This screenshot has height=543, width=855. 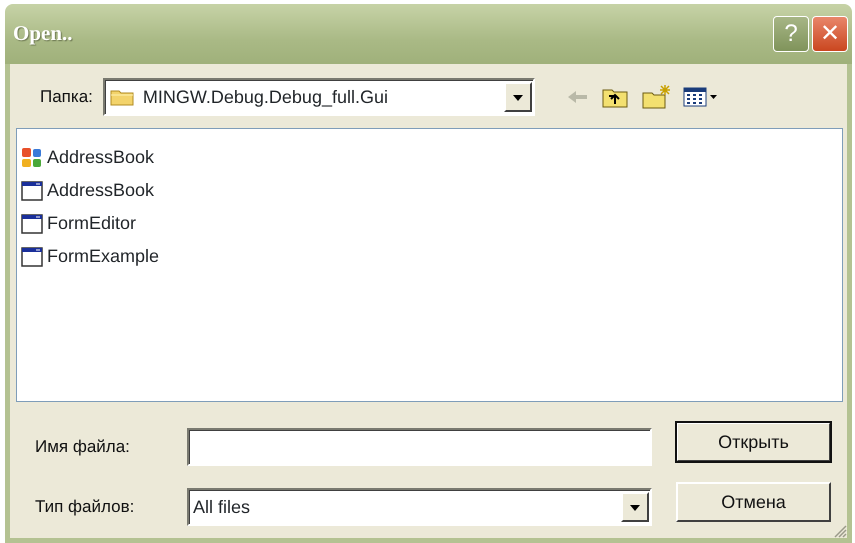 I want to click on file-type-value: All files, so click(x=222, y=507).